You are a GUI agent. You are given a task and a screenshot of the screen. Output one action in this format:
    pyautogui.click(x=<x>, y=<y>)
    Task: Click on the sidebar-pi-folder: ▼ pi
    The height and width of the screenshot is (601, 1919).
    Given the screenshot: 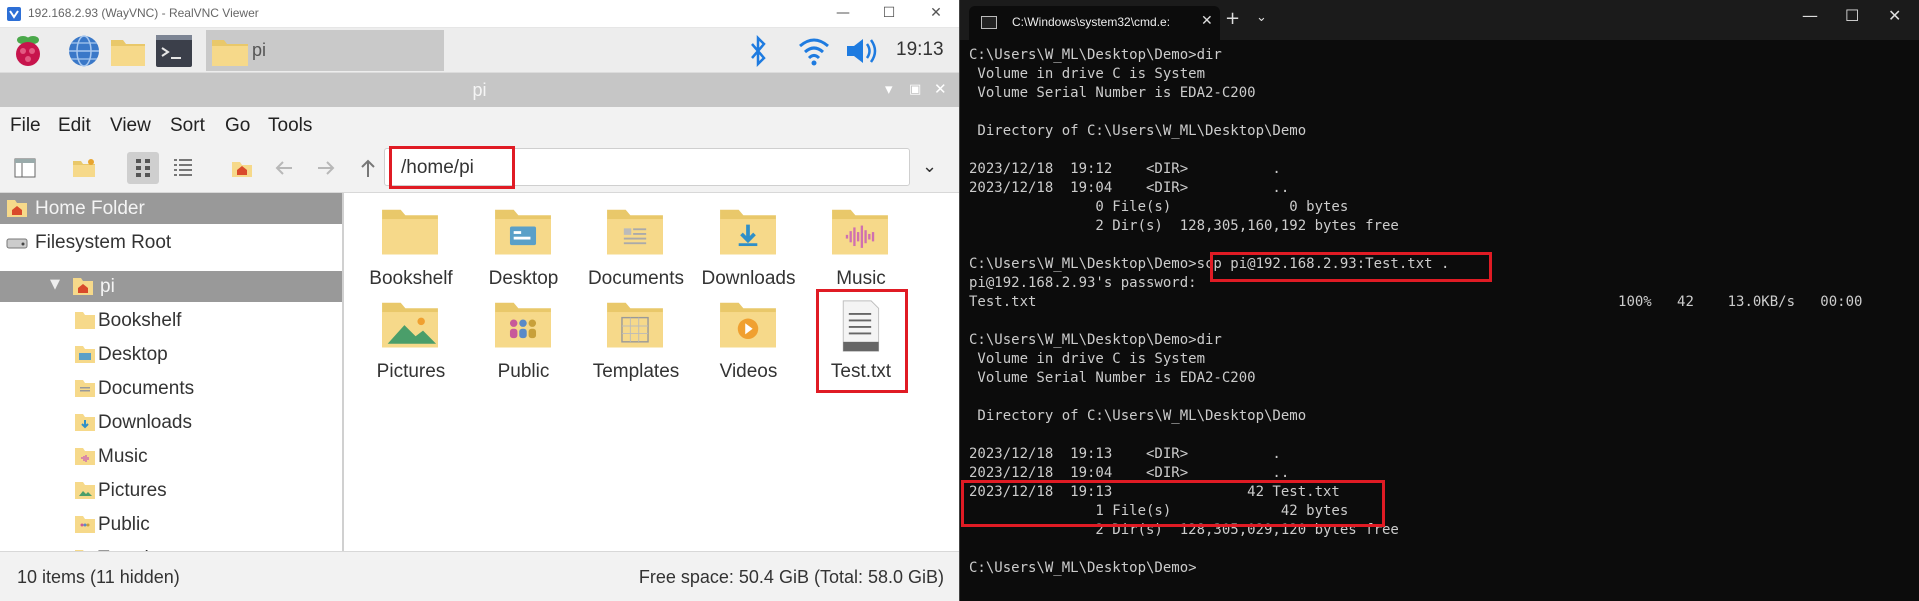 What is the action you would take?
    pyautogui.click(x=171, y=286)
    